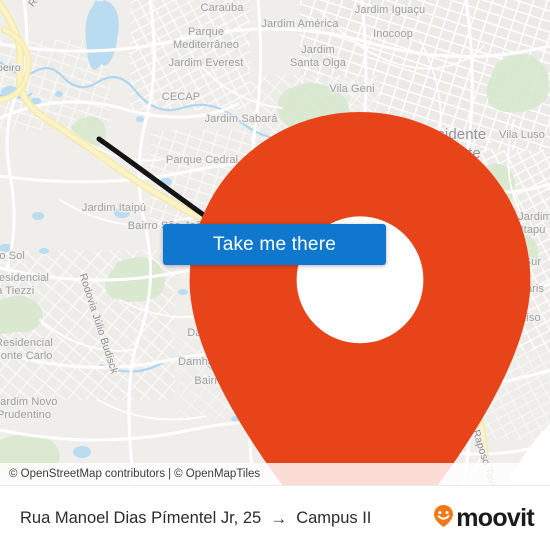 The height and width of the screenshot is (550, 550). I want to click on arrow-right-icon: →, so click(279, 518).